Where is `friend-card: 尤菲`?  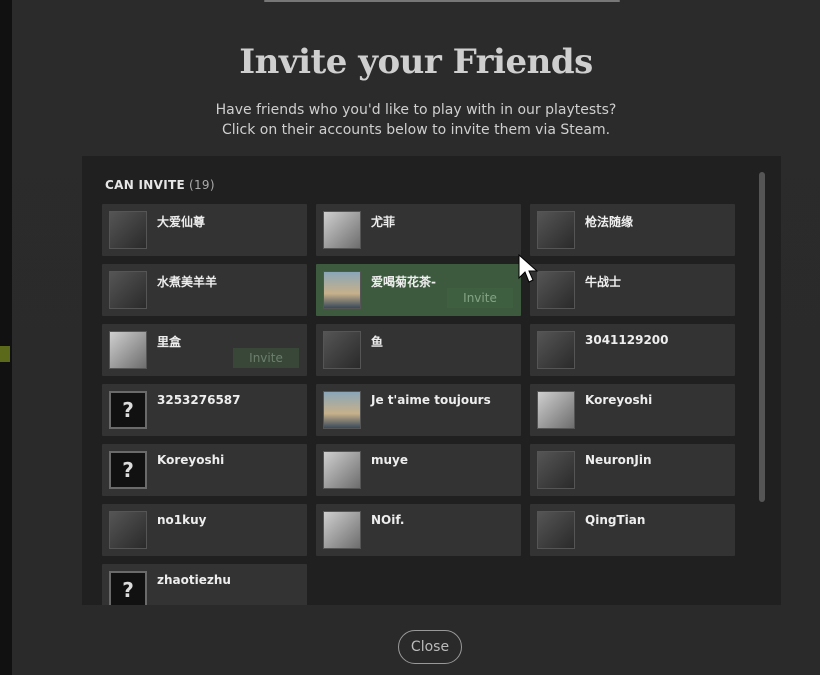 friend-card: 尤菲 is located at coordinates (418, 230).